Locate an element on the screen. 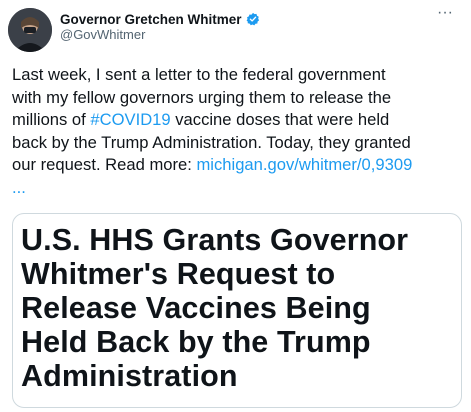  card-title-line: Release Vaccines Being is located at coordinates (196, 308).